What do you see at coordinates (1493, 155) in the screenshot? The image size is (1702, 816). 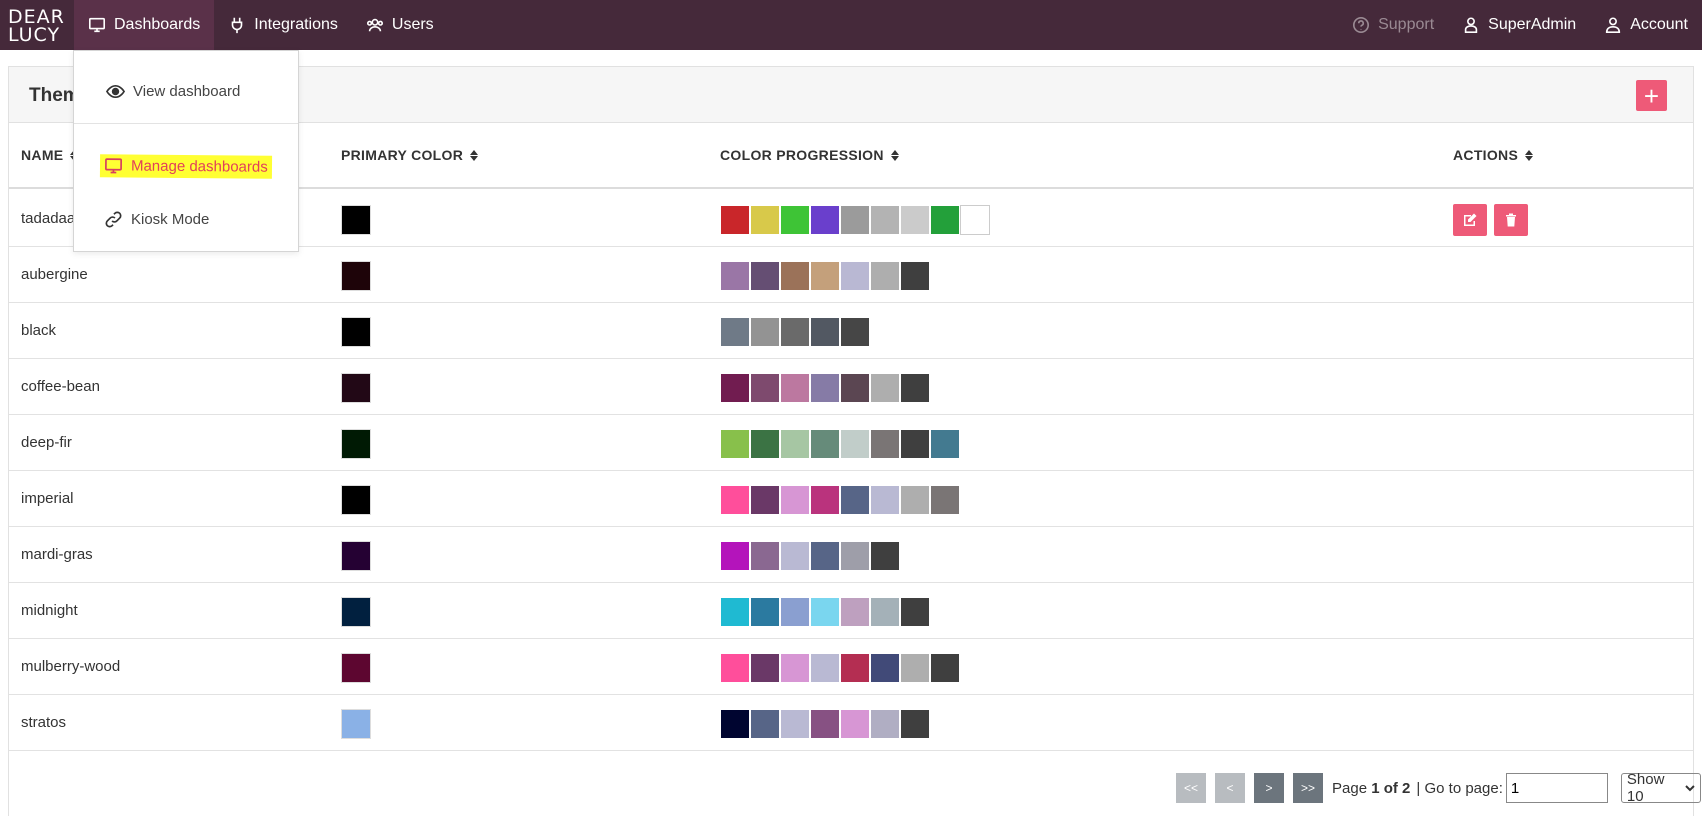 I see `header-actions: ACTIONS` at bounding box center [1493, 155].